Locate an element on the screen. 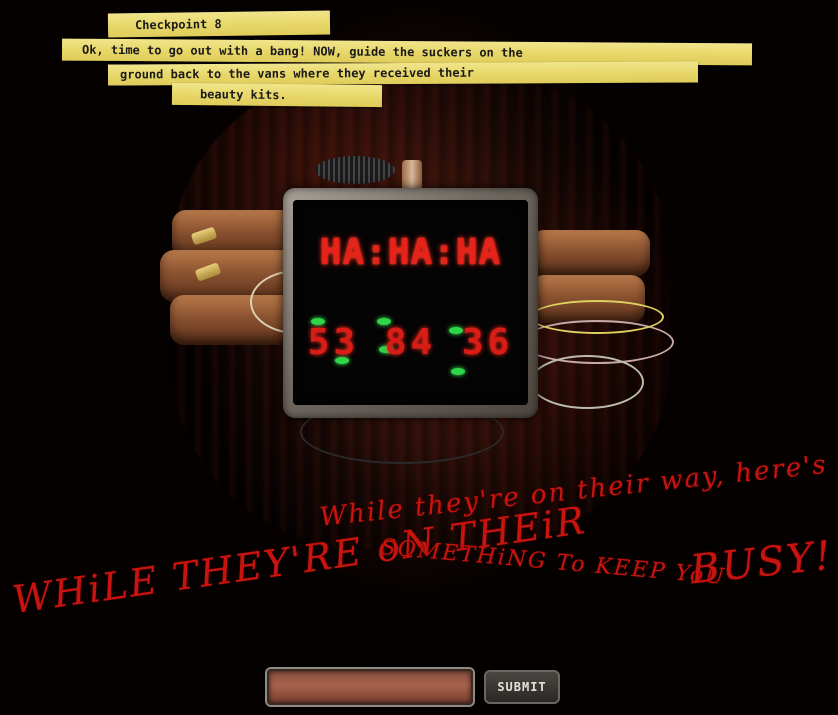  checkpoint-title: Checkpoint 8 is located at coordinates (178, 24).